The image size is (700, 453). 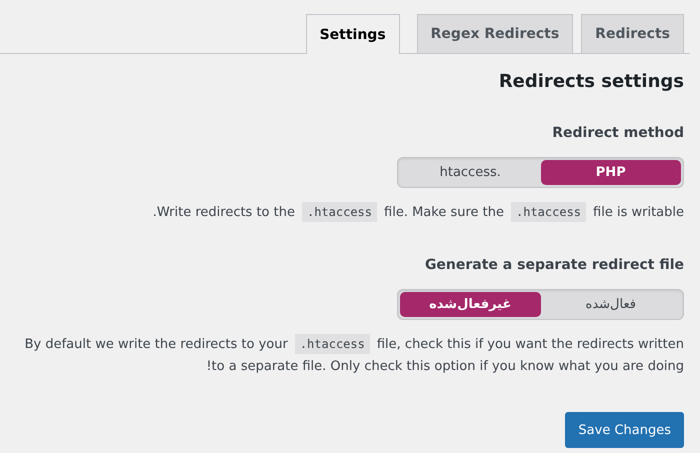 I want to click on save-button: Save Changes, so click(x=624, y=430).